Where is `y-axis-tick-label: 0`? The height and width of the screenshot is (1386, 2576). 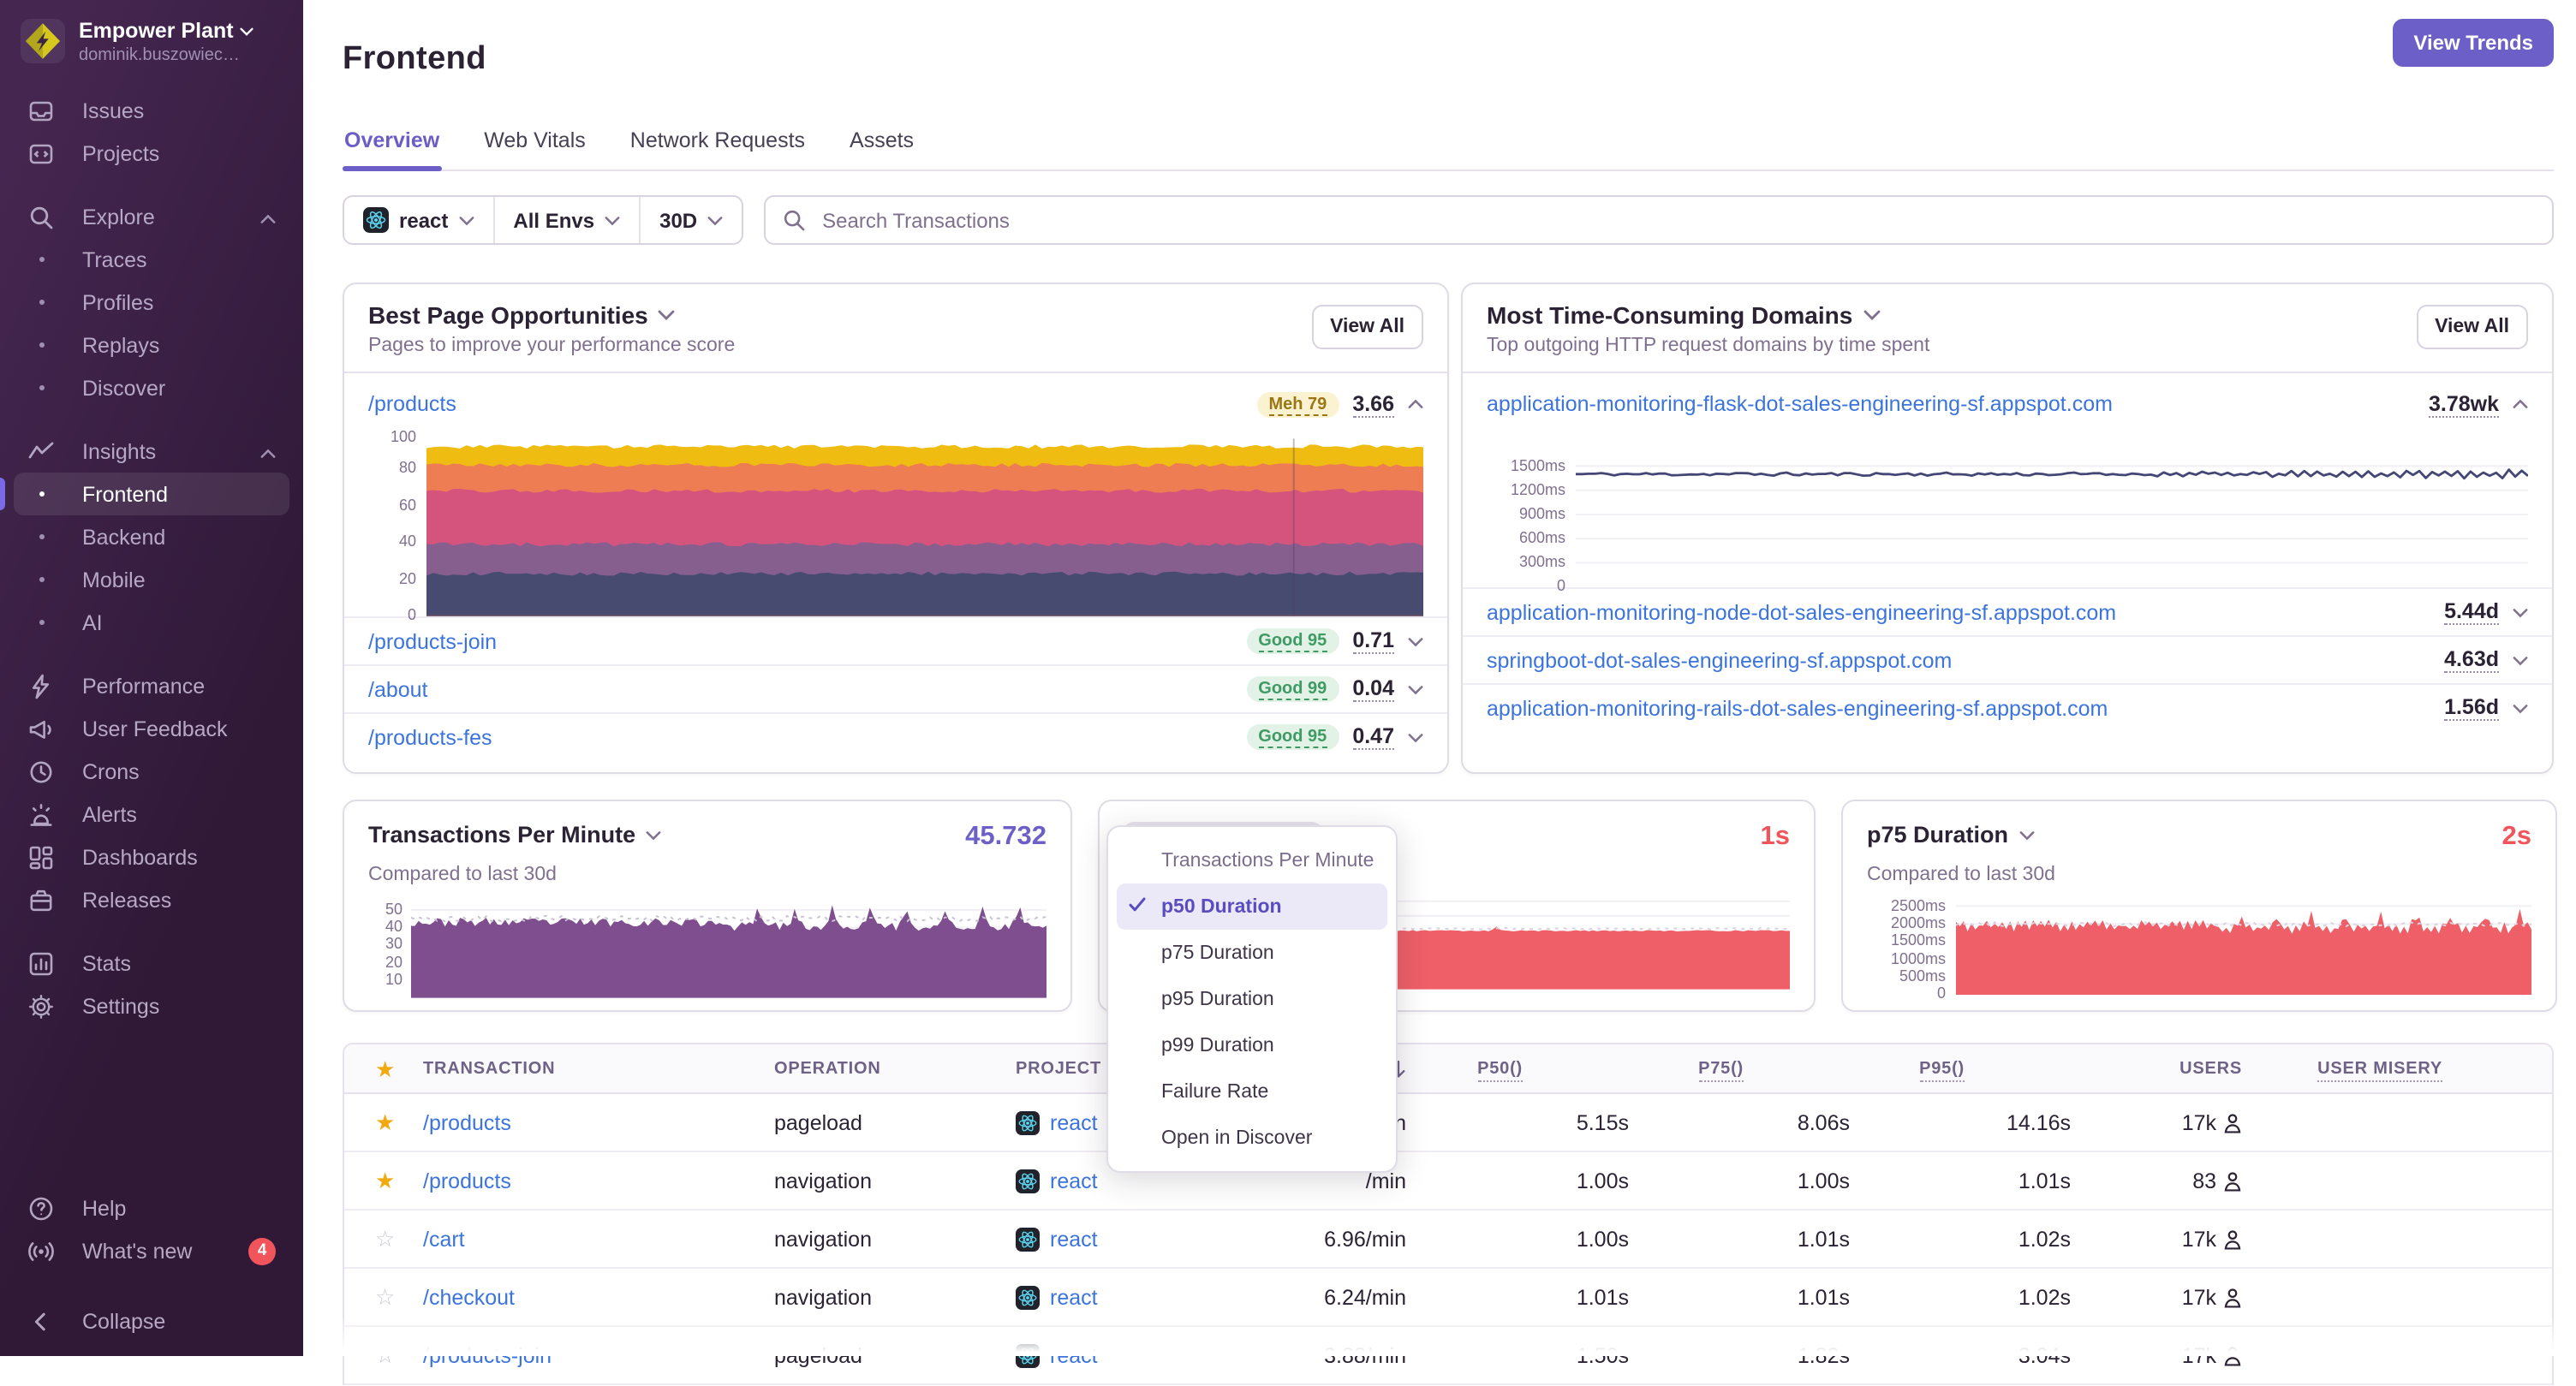 y-axis-tick-label: 0 is located at coordinates (411, 615).